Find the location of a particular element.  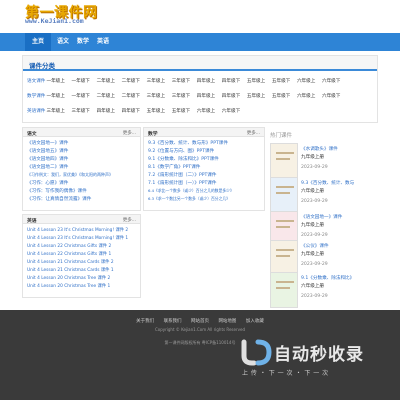

list-item: 9.1《分数乘、除法和比》PPT课件 is located at coordinates (183, 159).